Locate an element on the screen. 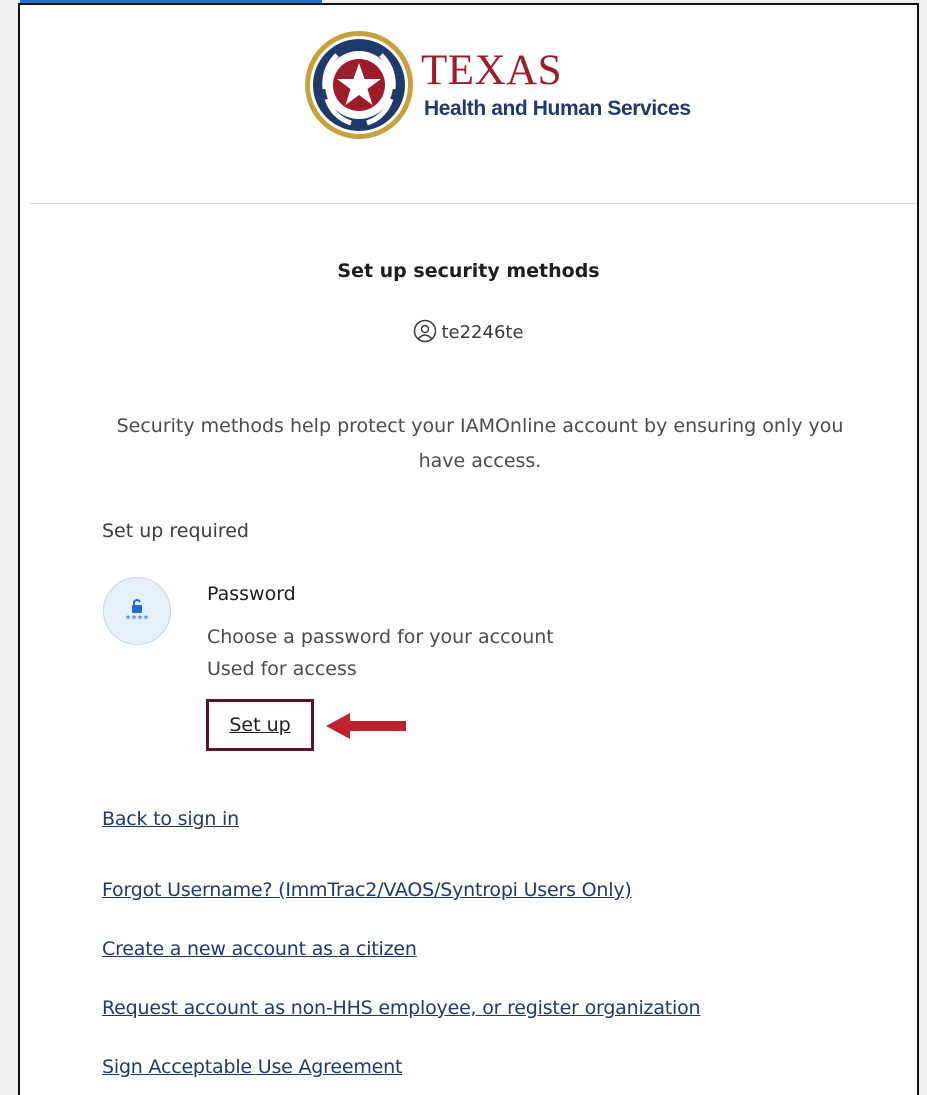  authenticator-name: Password is located at coordinates (251, 594).